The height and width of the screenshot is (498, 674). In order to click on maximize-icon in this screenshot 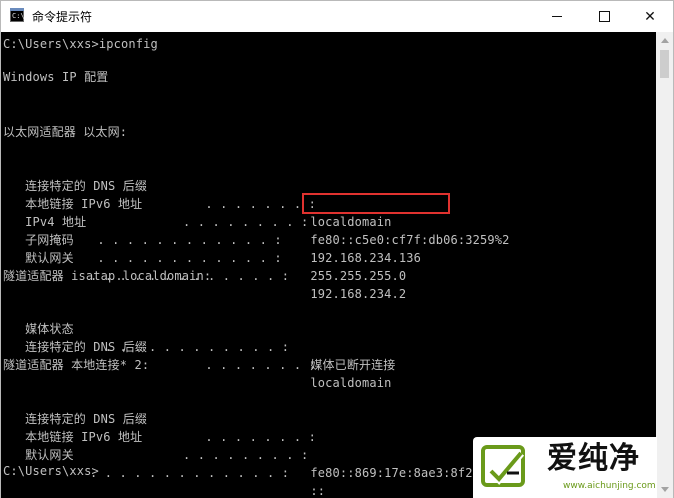, I will do `click(604, 16)`.